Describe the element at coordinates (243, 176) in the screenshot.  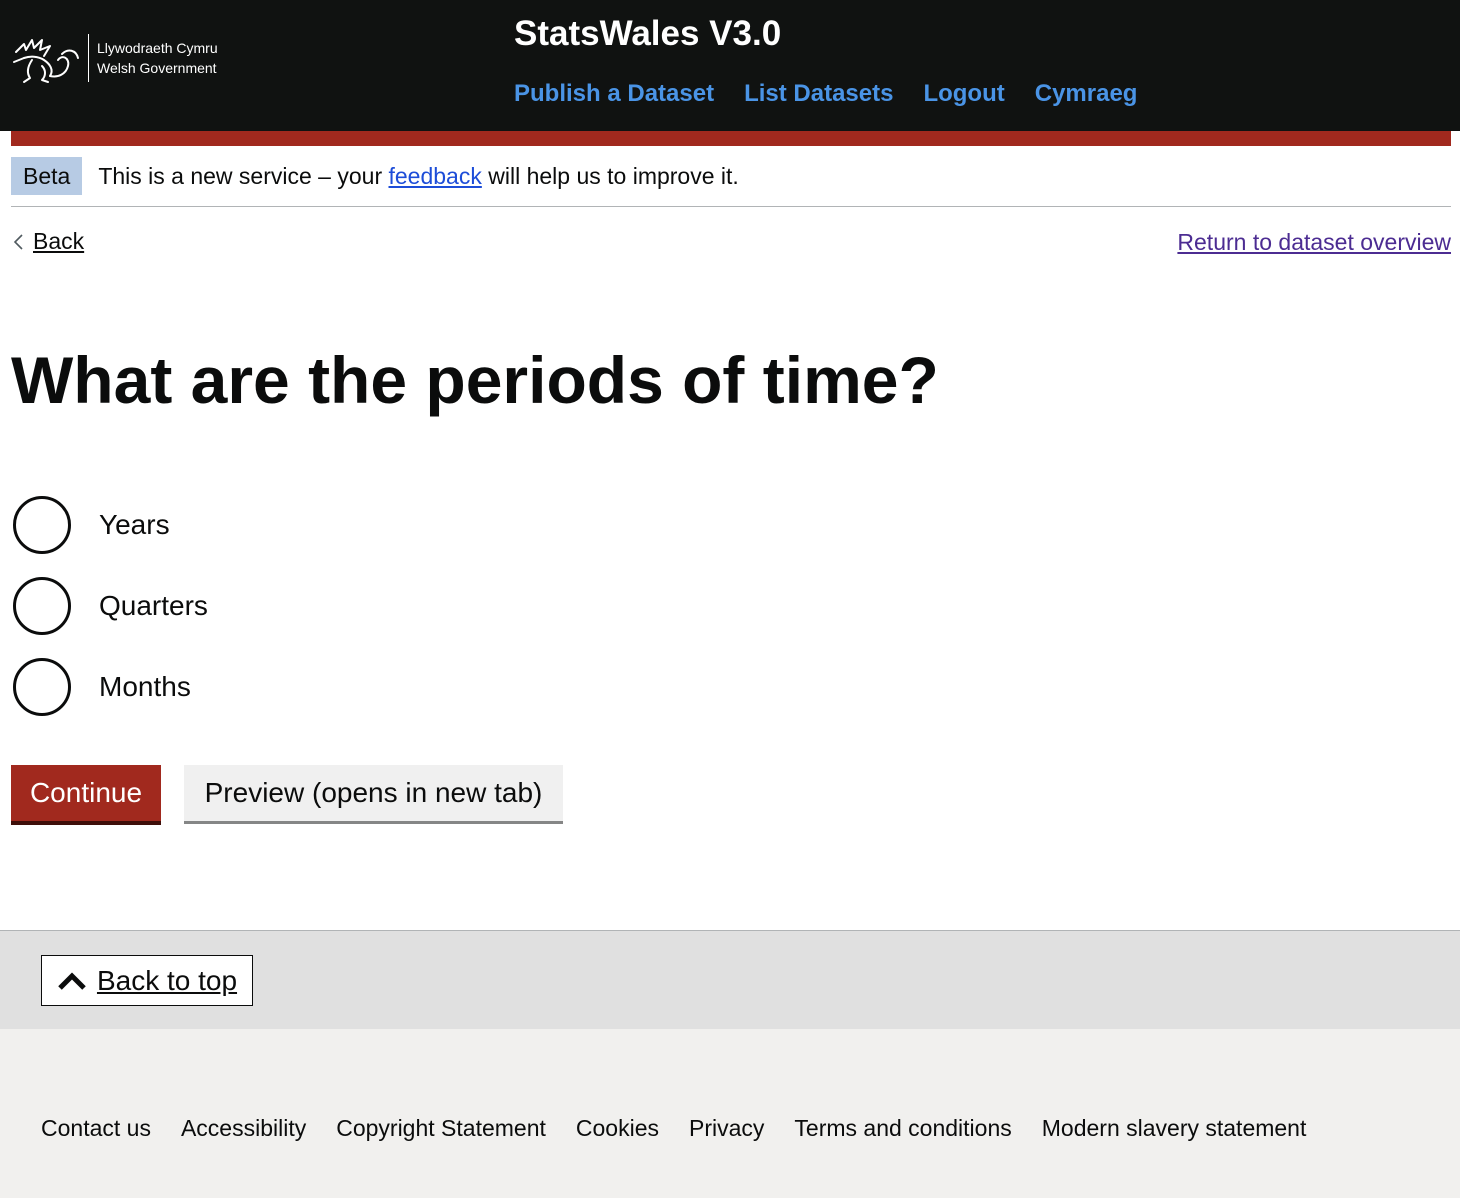
I see `beta-text-before: This is a new service – your` at that location.